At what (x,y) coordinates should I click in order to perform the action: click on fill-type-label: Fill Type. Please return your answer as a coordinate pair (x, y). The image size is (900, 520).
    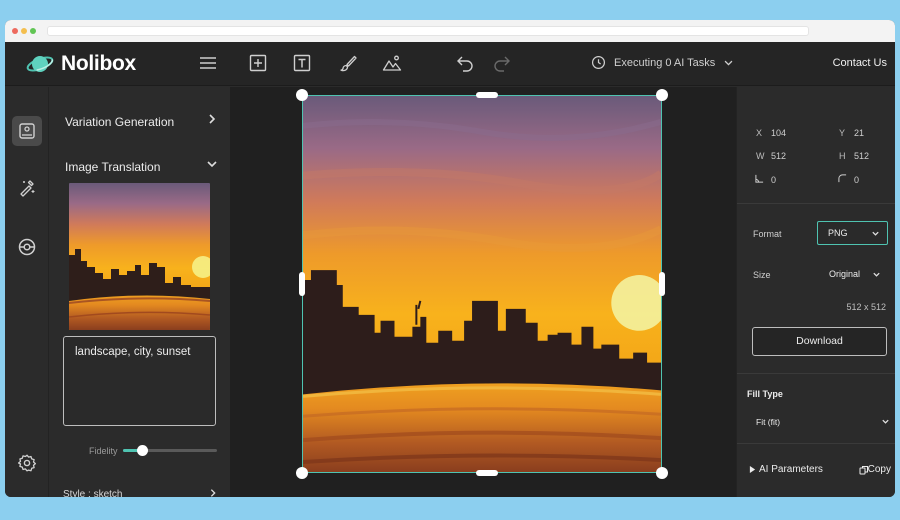
    Looking at the image, I should click on (765, 394).